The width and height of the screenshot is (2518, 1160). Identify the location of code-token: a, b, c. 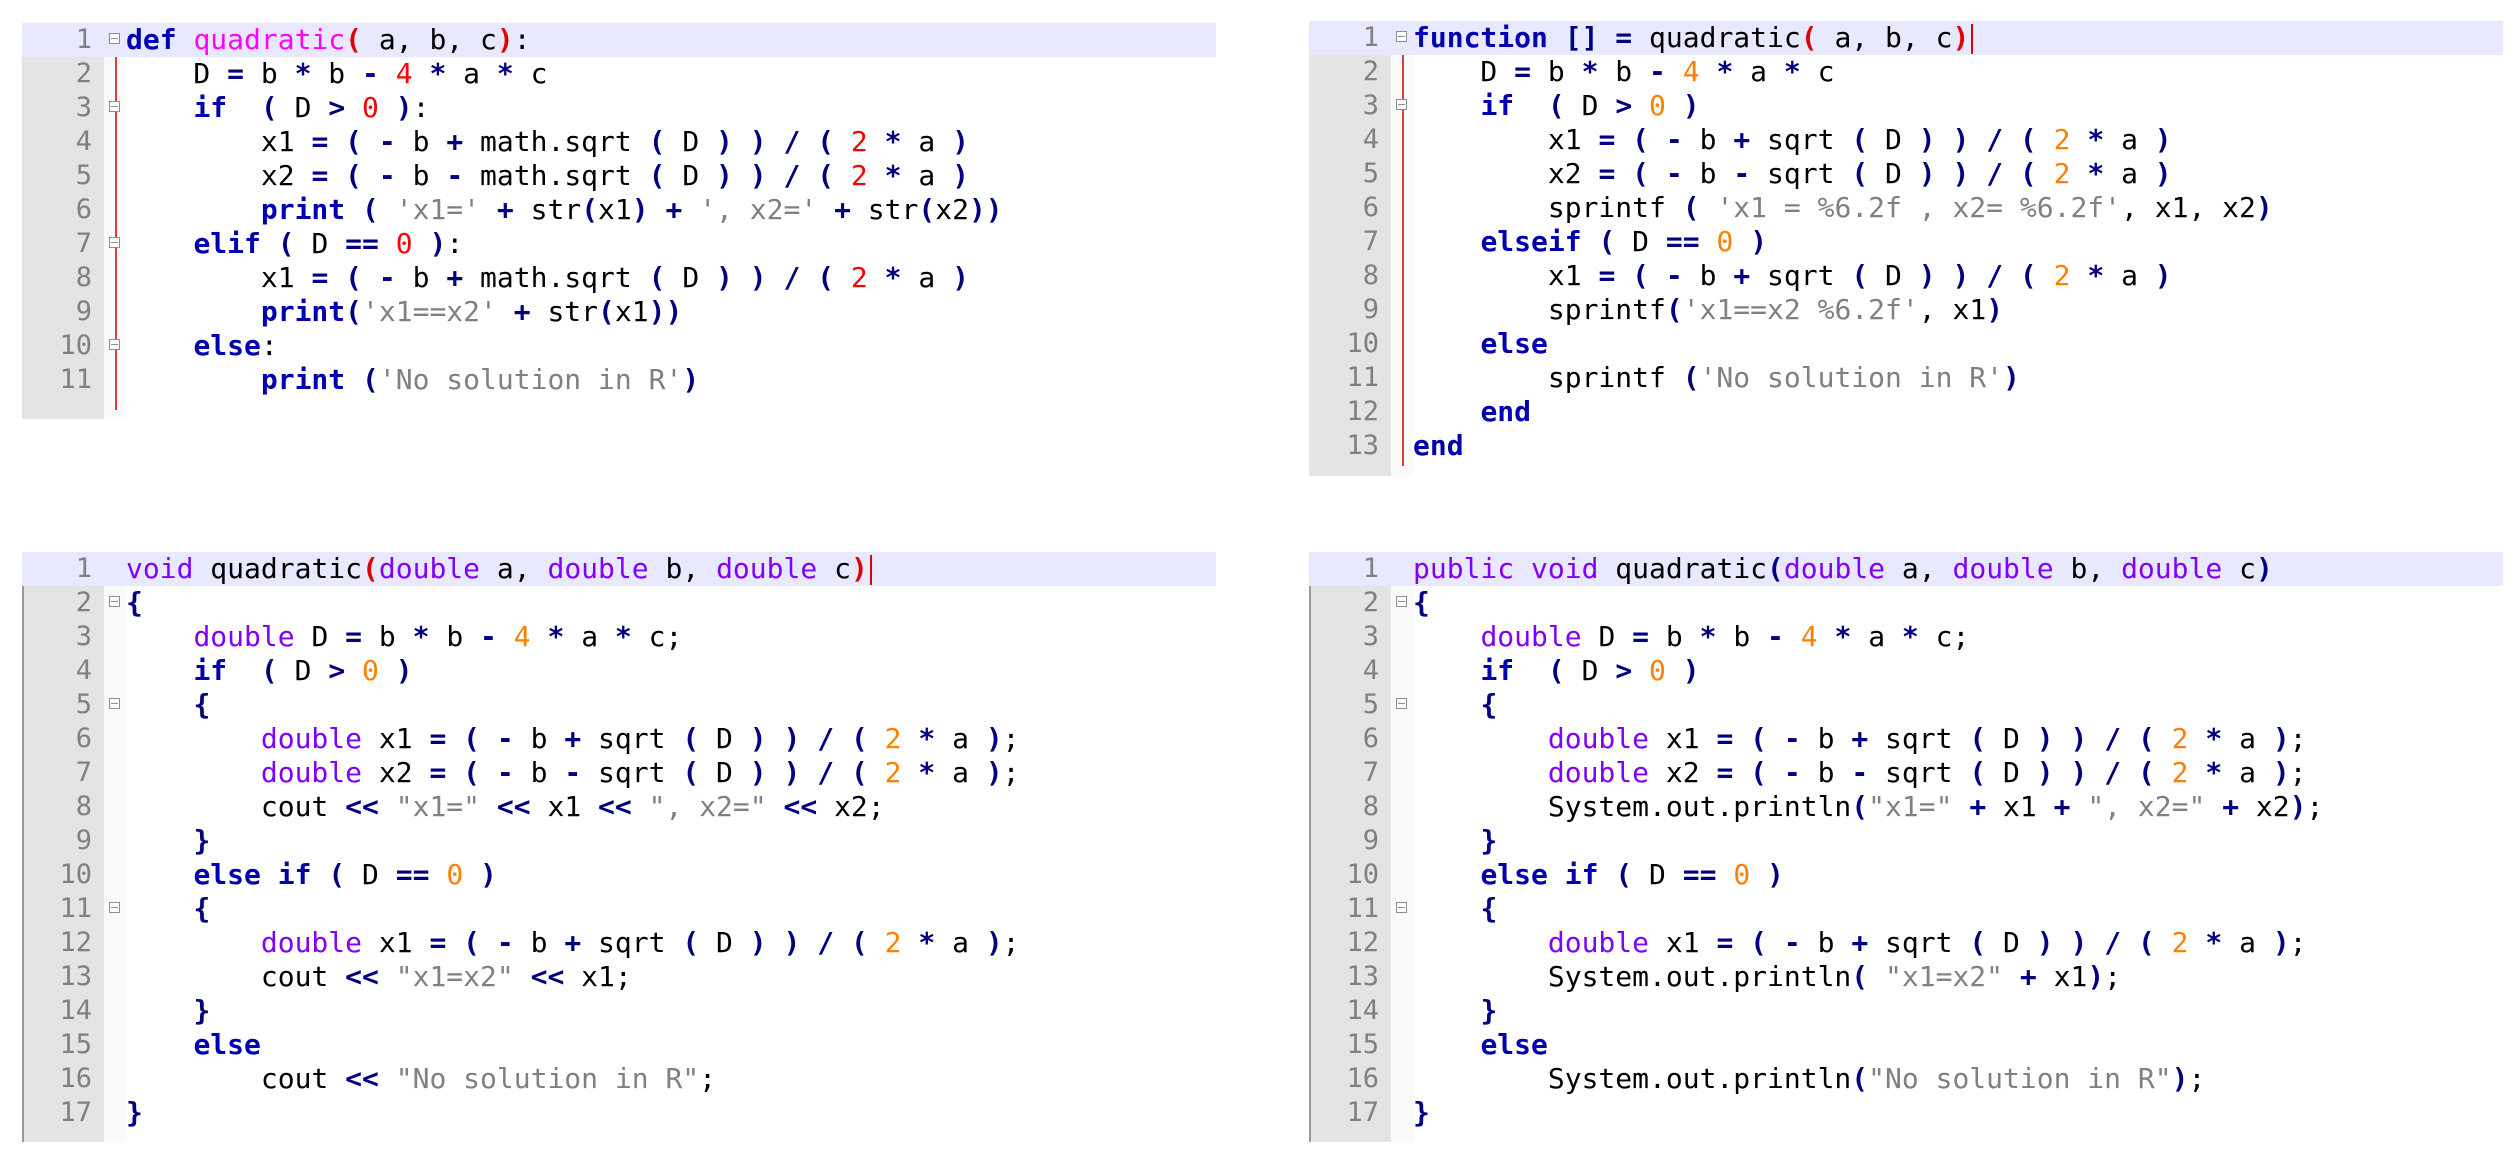
(1885, 37).